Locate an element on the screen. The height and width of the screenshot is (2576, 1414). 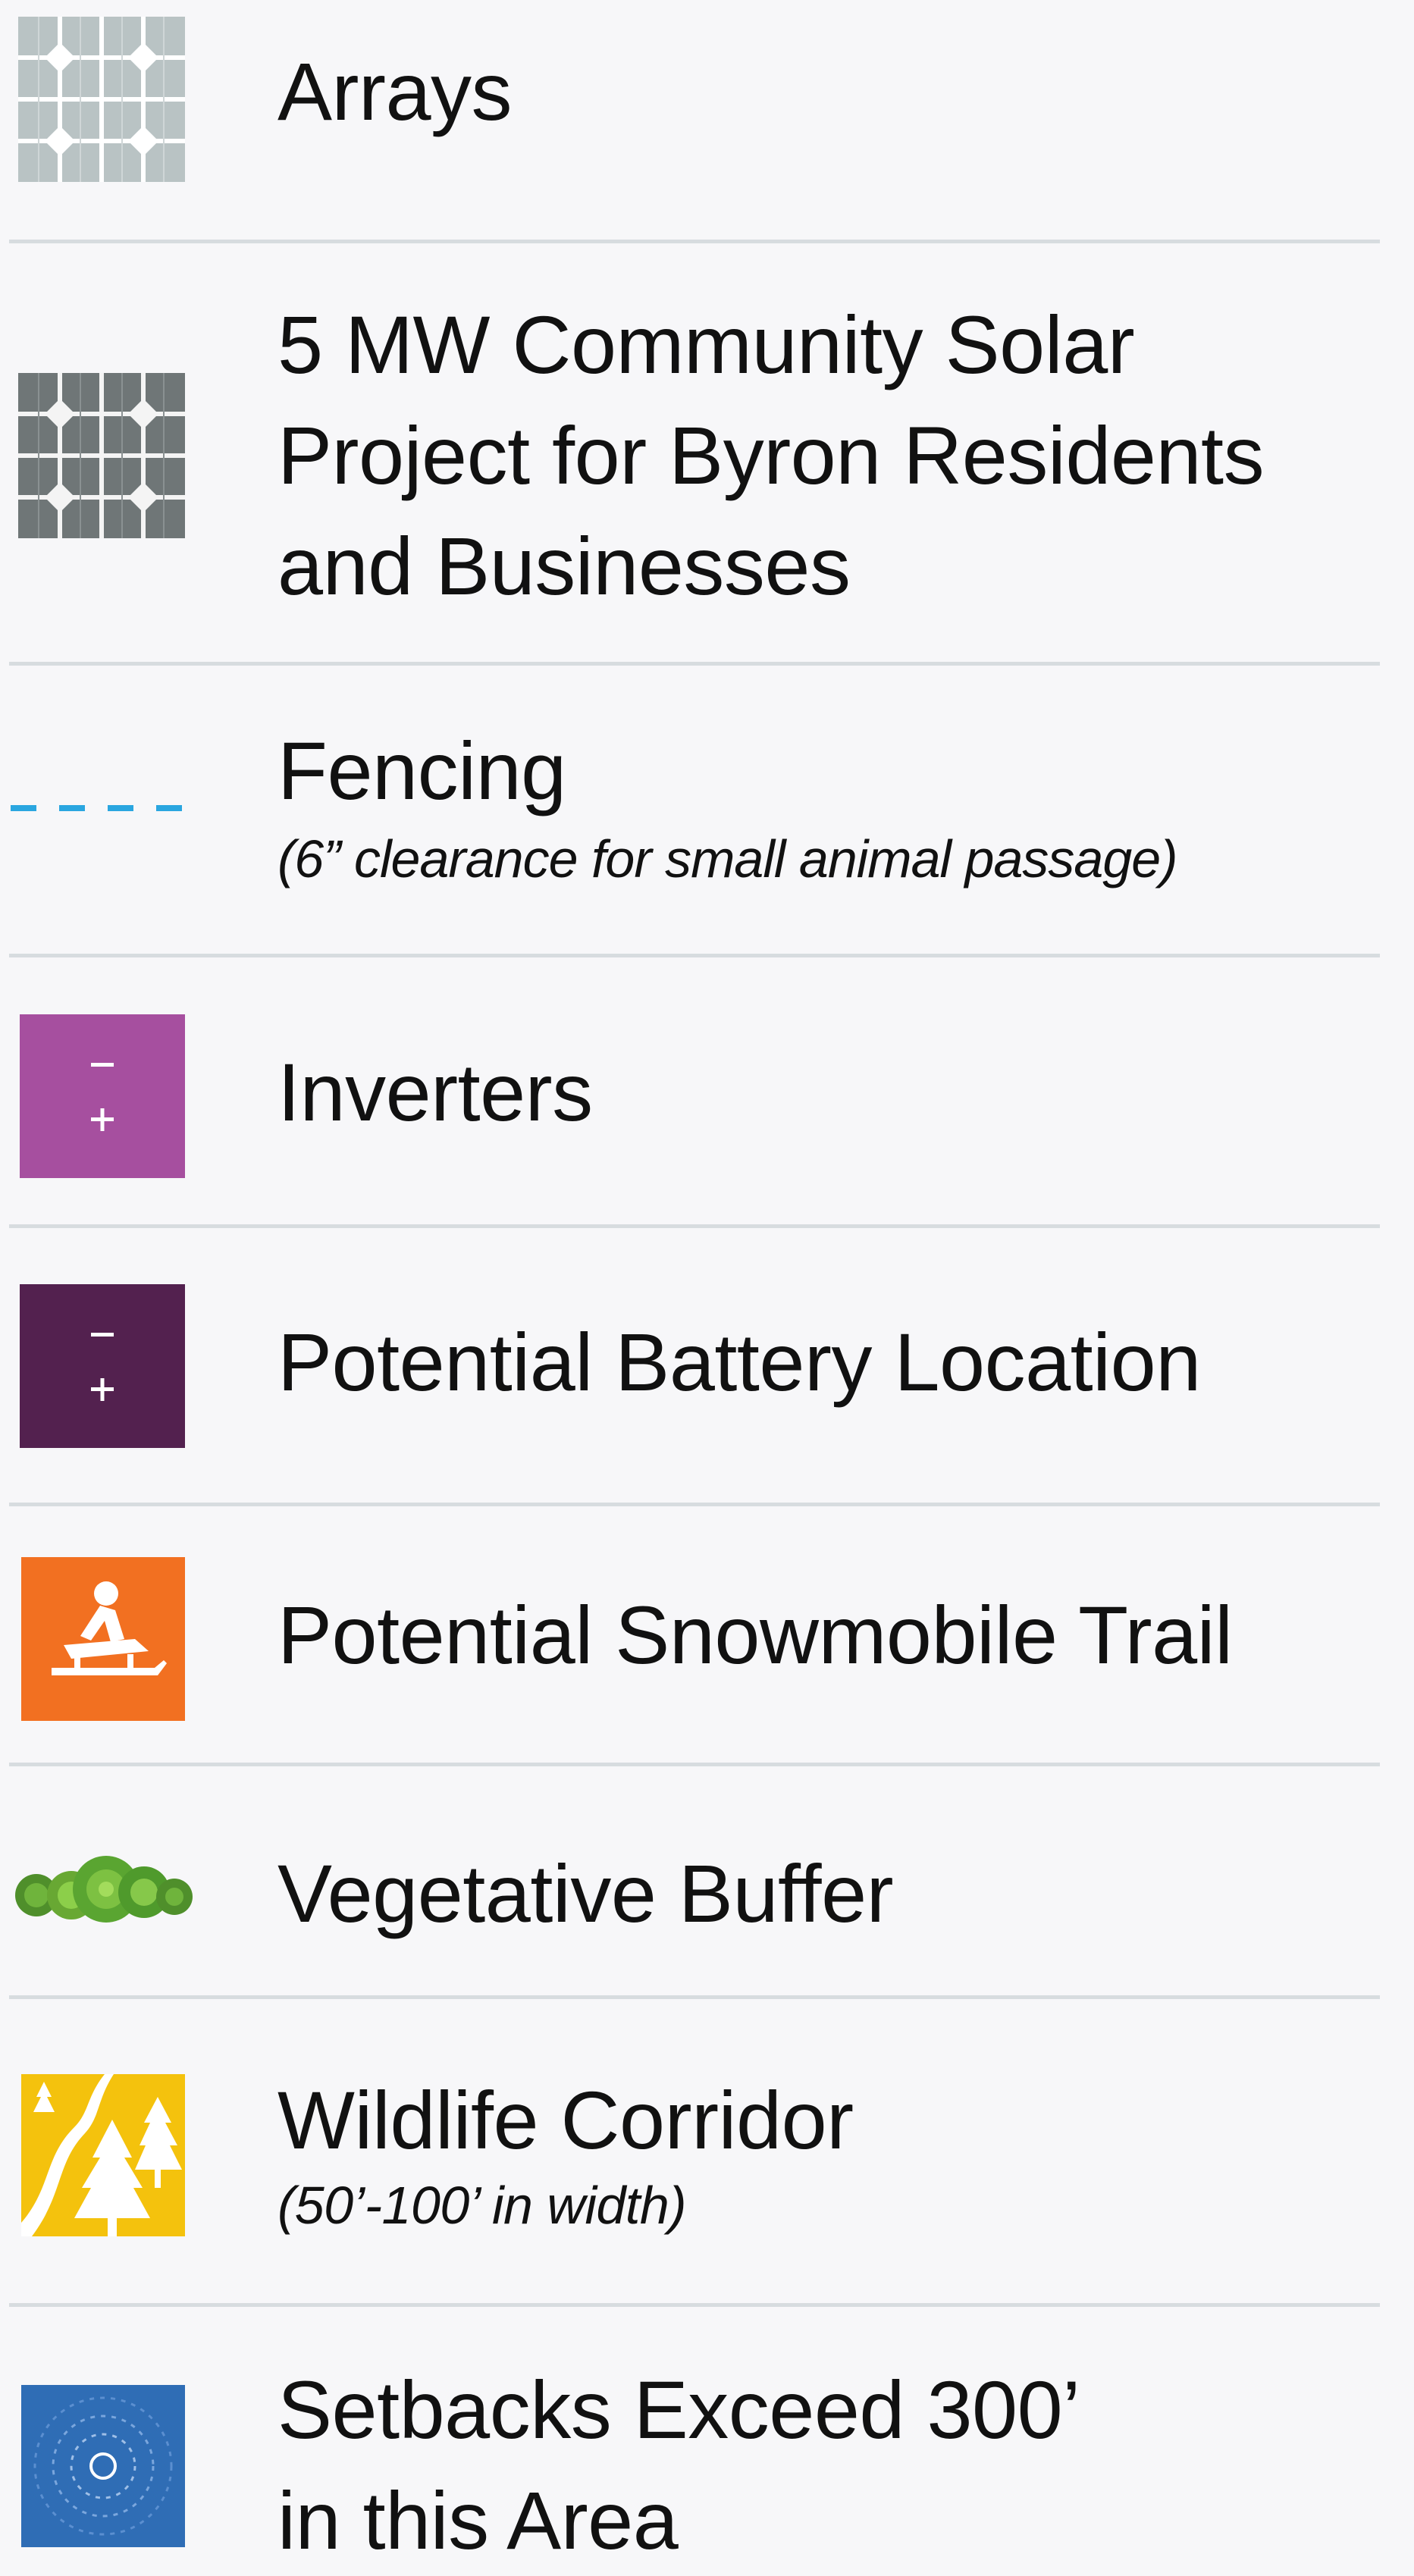
legend-label: Fencing is located at coordinates (421, 770).